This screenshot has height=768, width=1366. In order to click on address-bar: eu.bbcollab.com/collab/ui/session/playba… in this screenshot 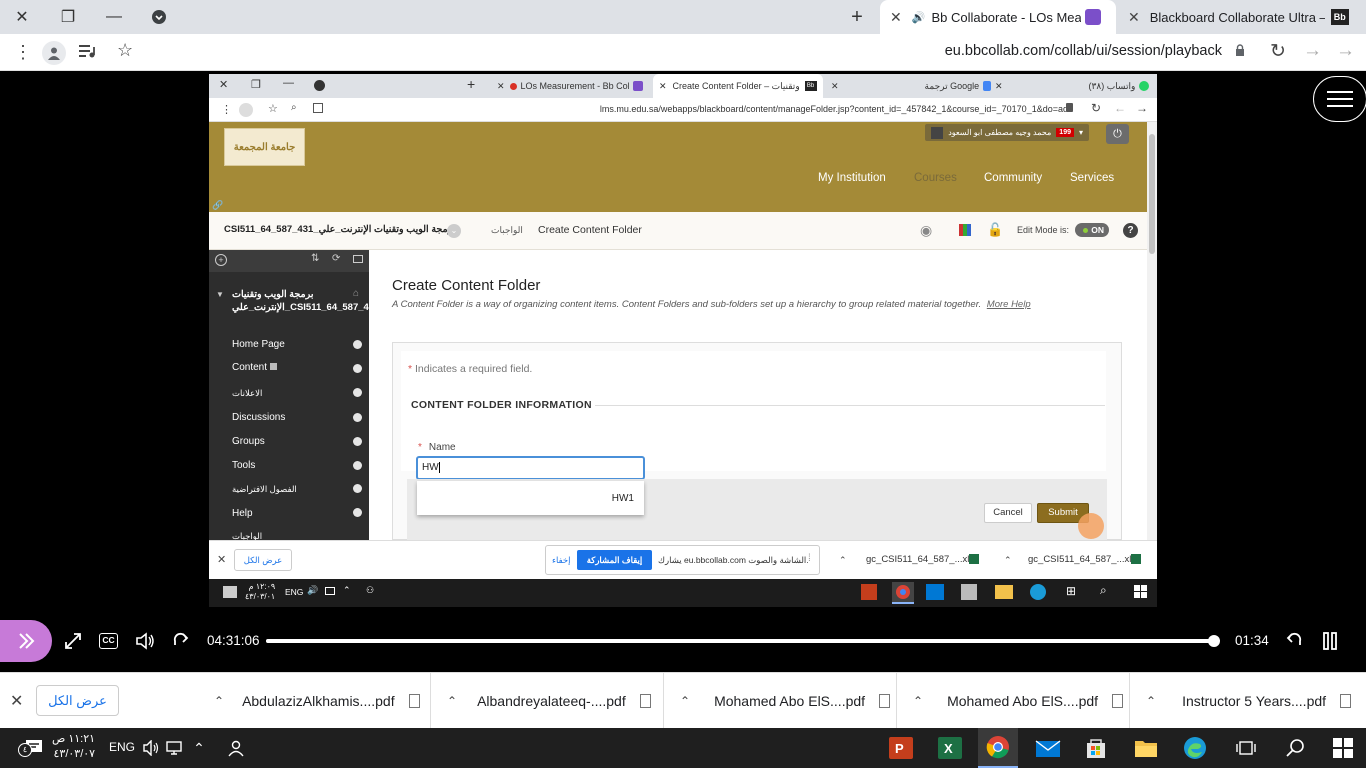, I will do `click(1083, 51)`.